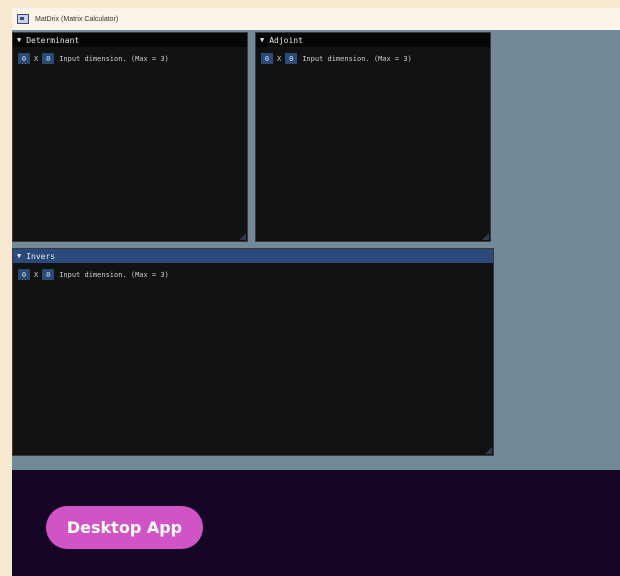 Image resolution: width=620 pixels, height=576 pixels. I want to click on invers-dimension-hint: Input dimension. (Max = 3), so click(114, 274).